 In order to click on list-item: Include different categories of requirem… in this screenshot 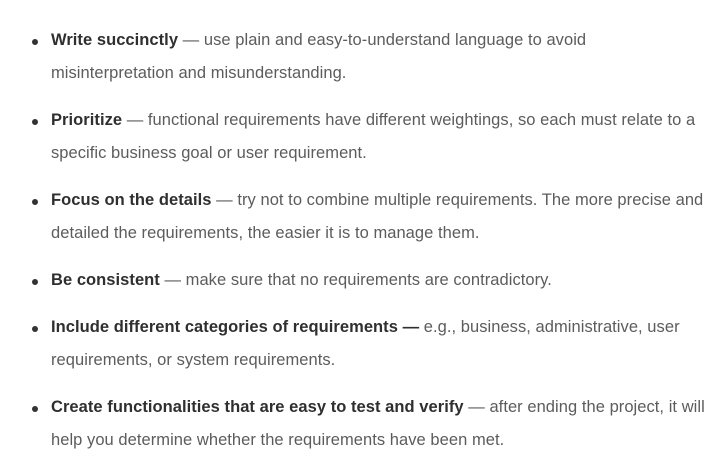, I will do `click(363, 344)`.